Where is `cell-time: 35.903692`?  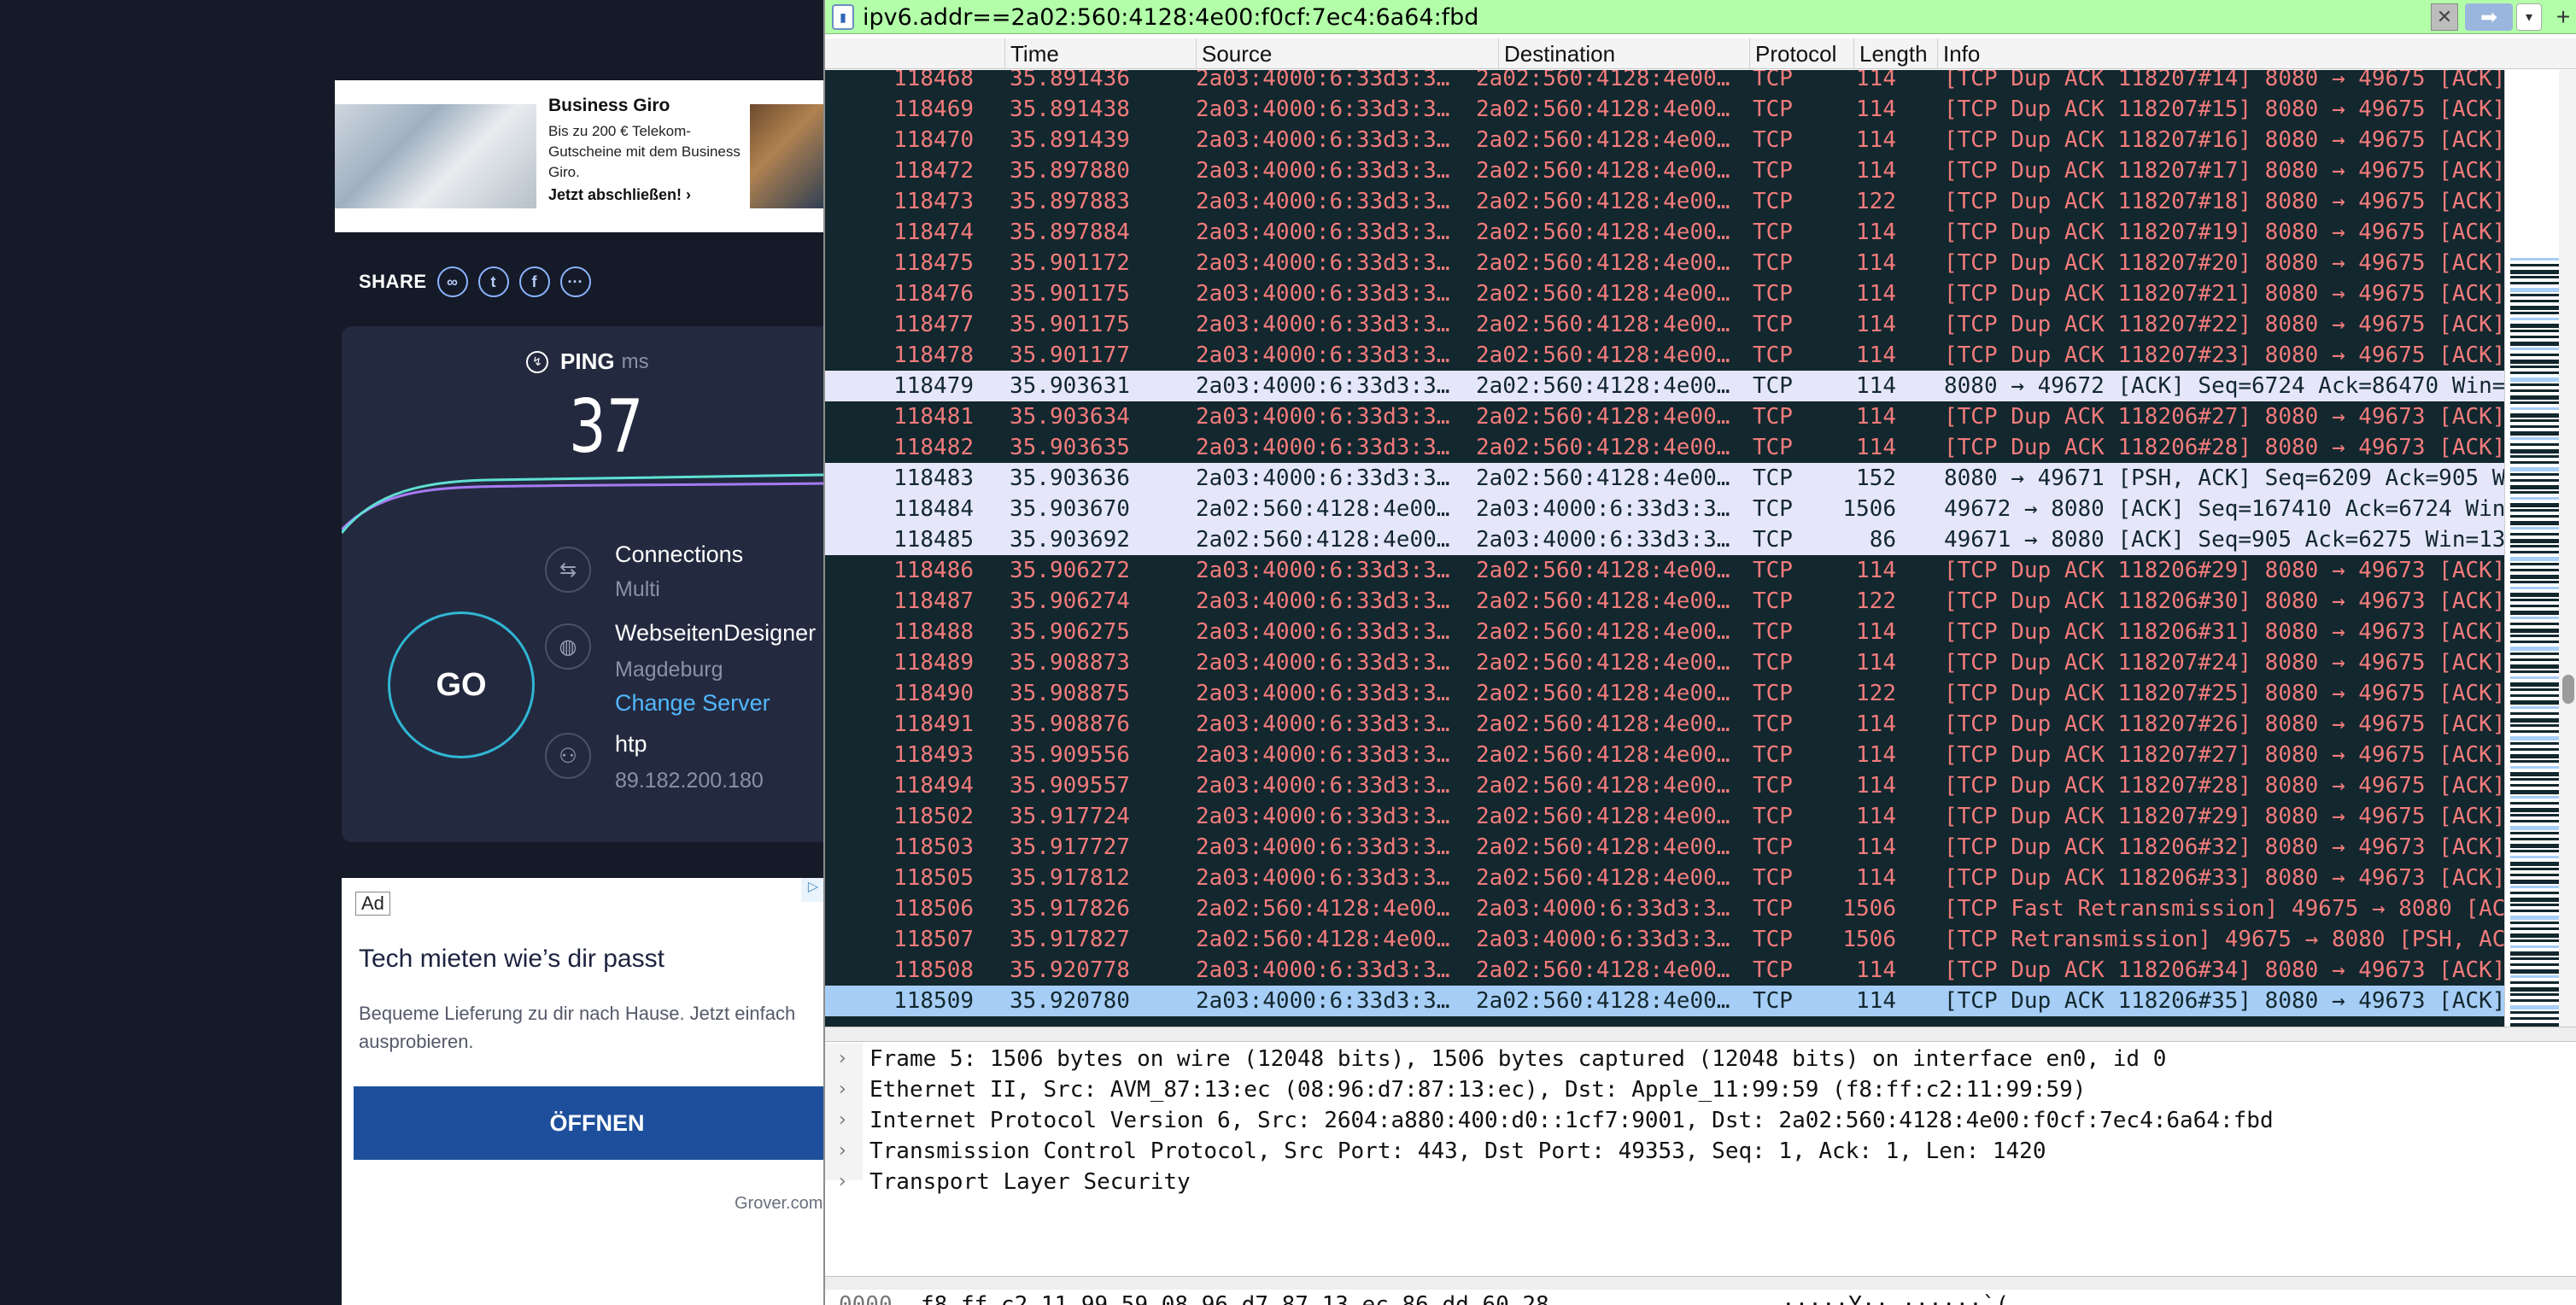 cell-time: 35.903692 is located at coordinates (1070, 540).